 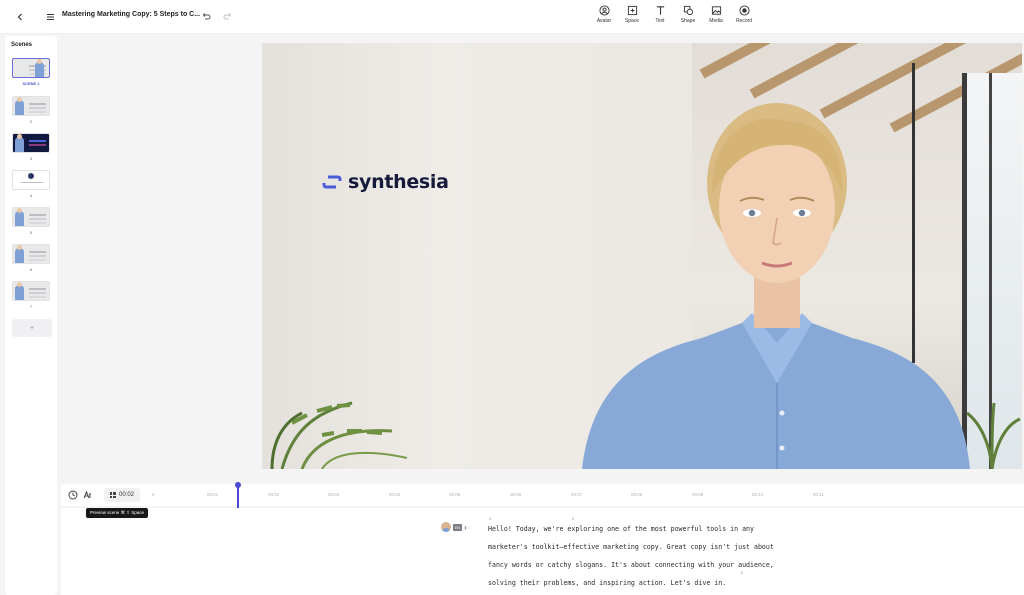 I want to click on scenes-panel: Scenes SCENE 1 2 3 4 5 6 7 +, so click(x=31, y=315).